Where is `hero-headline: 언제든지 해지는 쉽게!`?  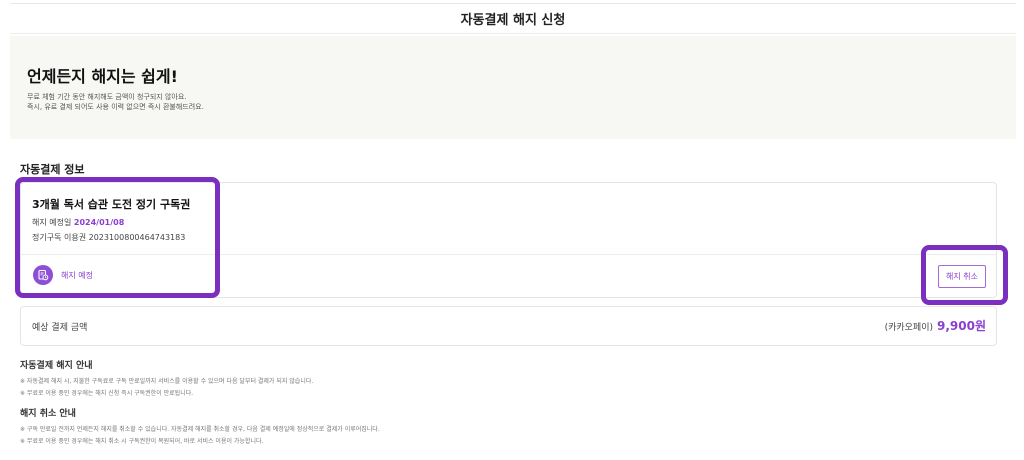 hero-headline: 언제든지 해지는 쉽게! is located at coordinates (102, 76).